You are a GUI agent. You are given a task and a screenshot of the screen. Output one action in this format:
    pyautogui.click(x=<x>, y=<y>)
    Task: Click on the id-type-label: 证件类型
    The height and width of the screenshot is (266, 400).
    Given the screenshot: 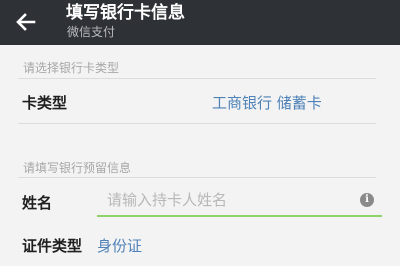 What is the action you would take?
    pyautogui.click(x=52, y=246)
    